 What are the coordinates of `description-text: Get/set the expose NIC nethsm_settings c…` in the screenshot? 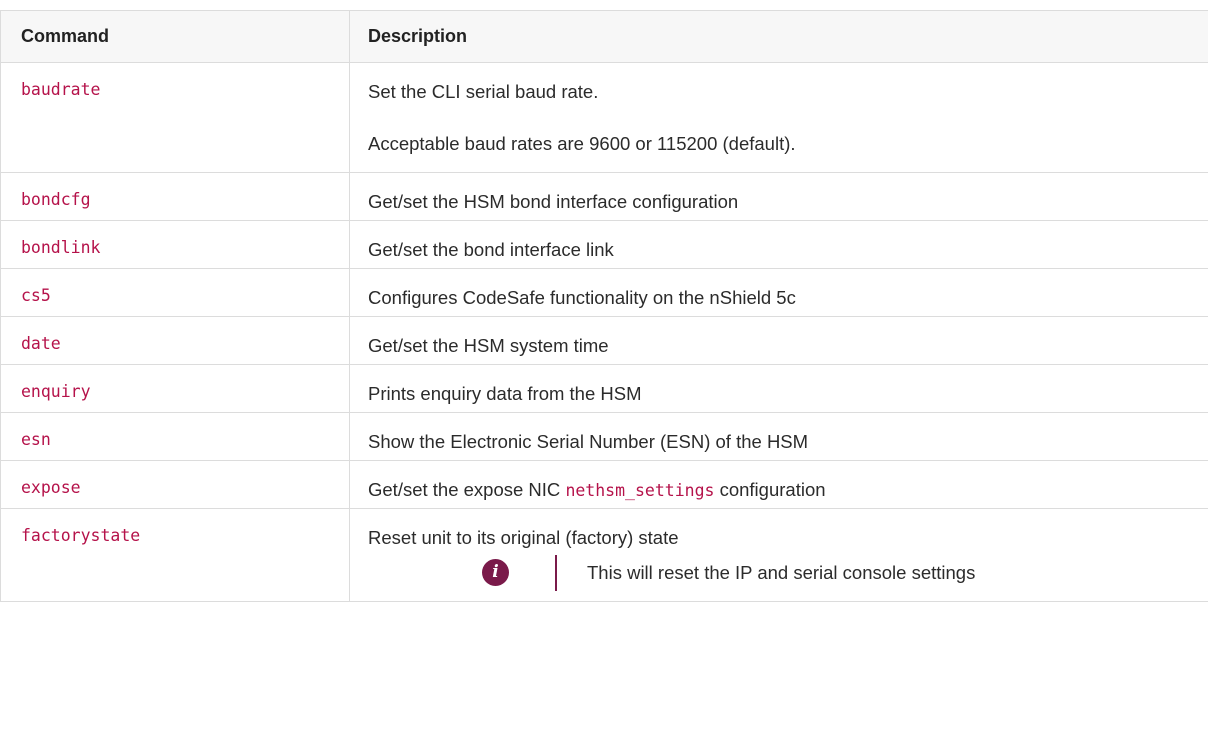 It's located at (788, 490).